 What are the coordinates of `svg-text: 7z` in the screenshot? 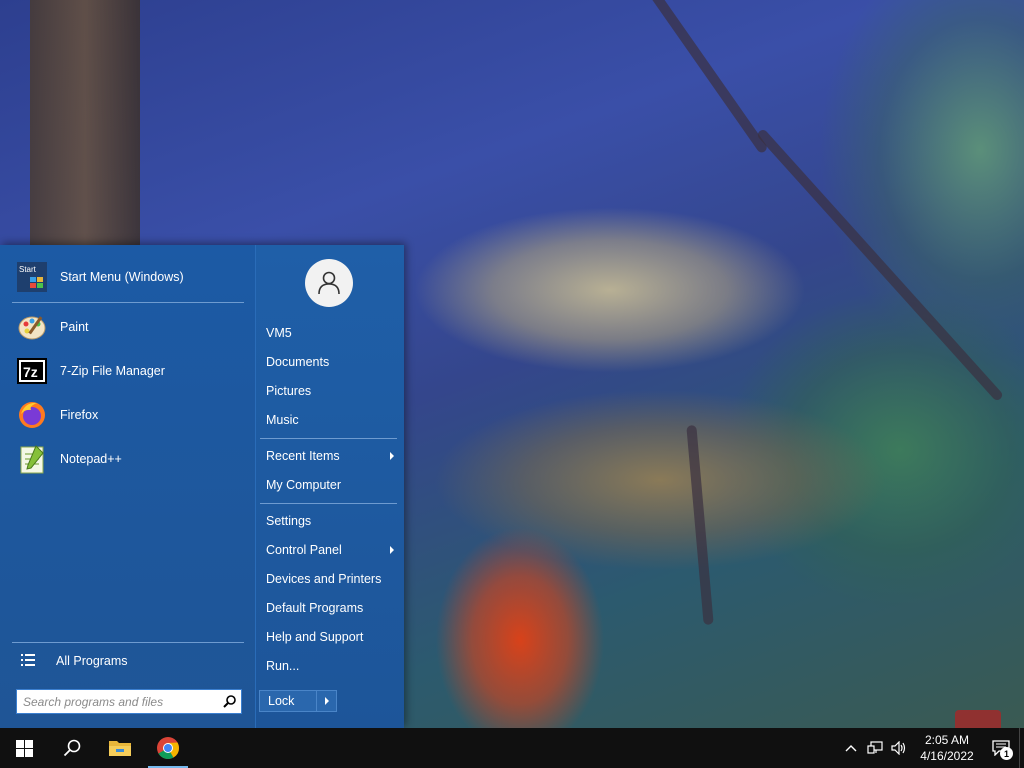 It's located at (30, 372).